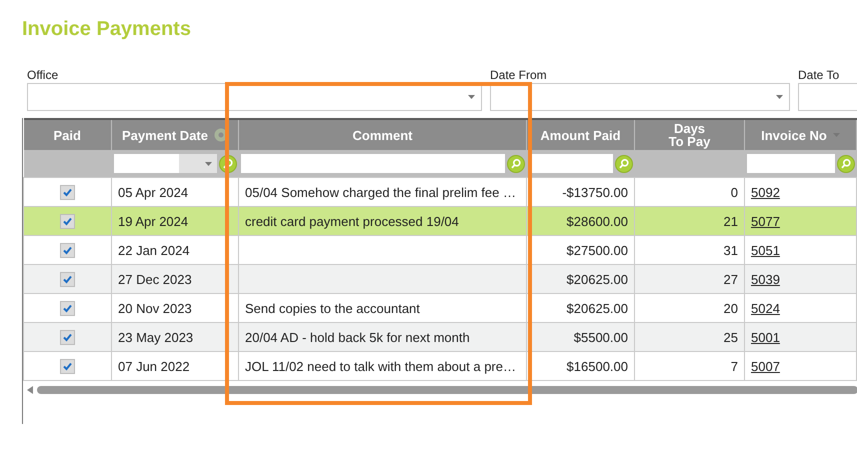 The width and height of the screenshot is (857, 455). I want to click on table-cell: $16500.00, so click(597, 366).